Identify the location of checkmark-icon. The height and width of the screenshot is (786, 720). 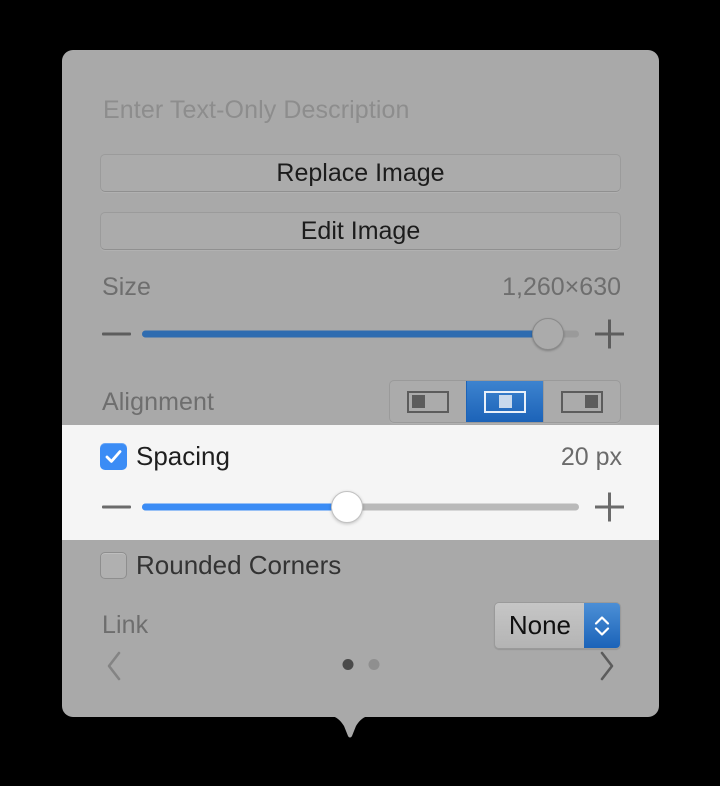
(113, 456).